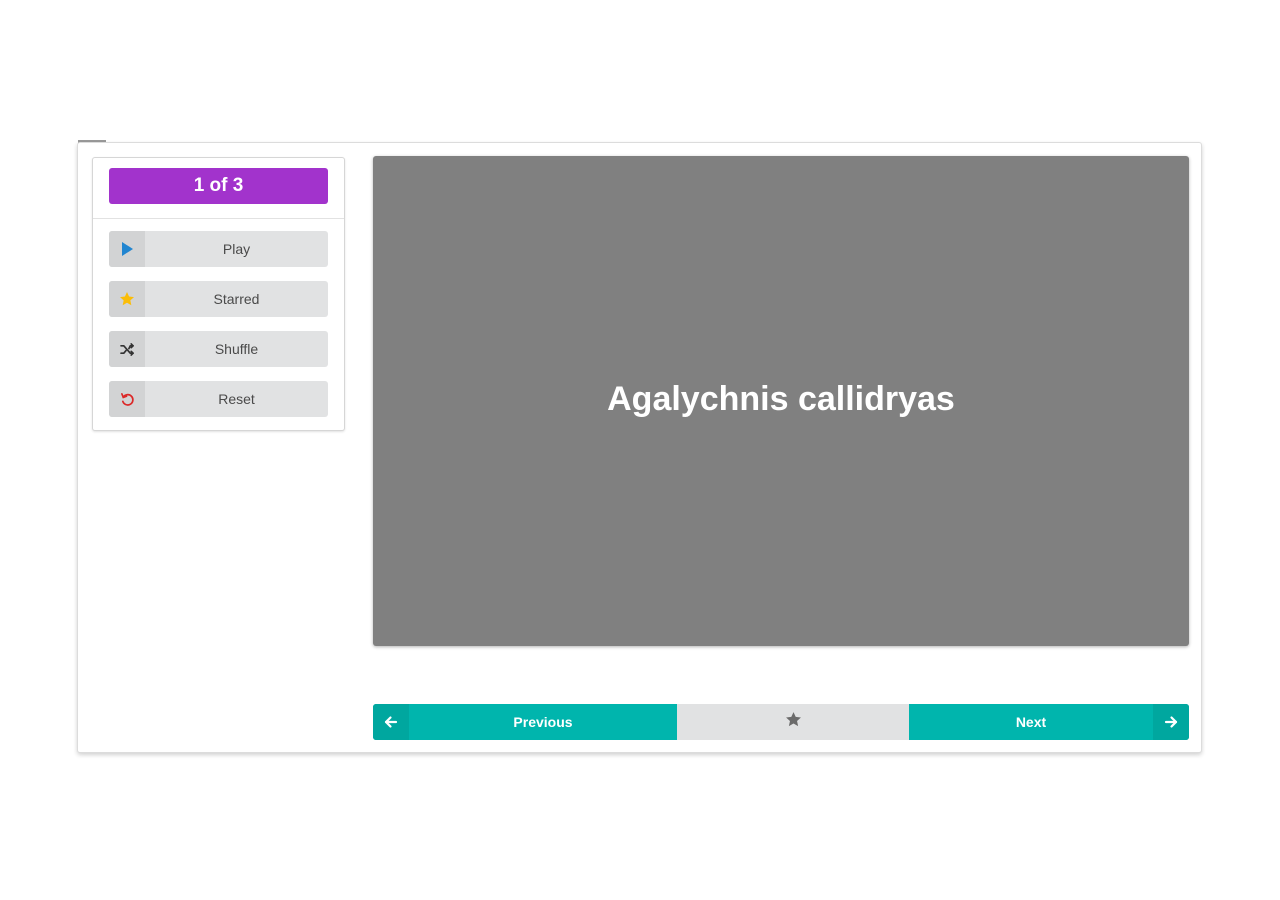 The width and height of the screenshot is (1280, 900). I want to click on shuffle-button: Shuffle, so click(218, 349).